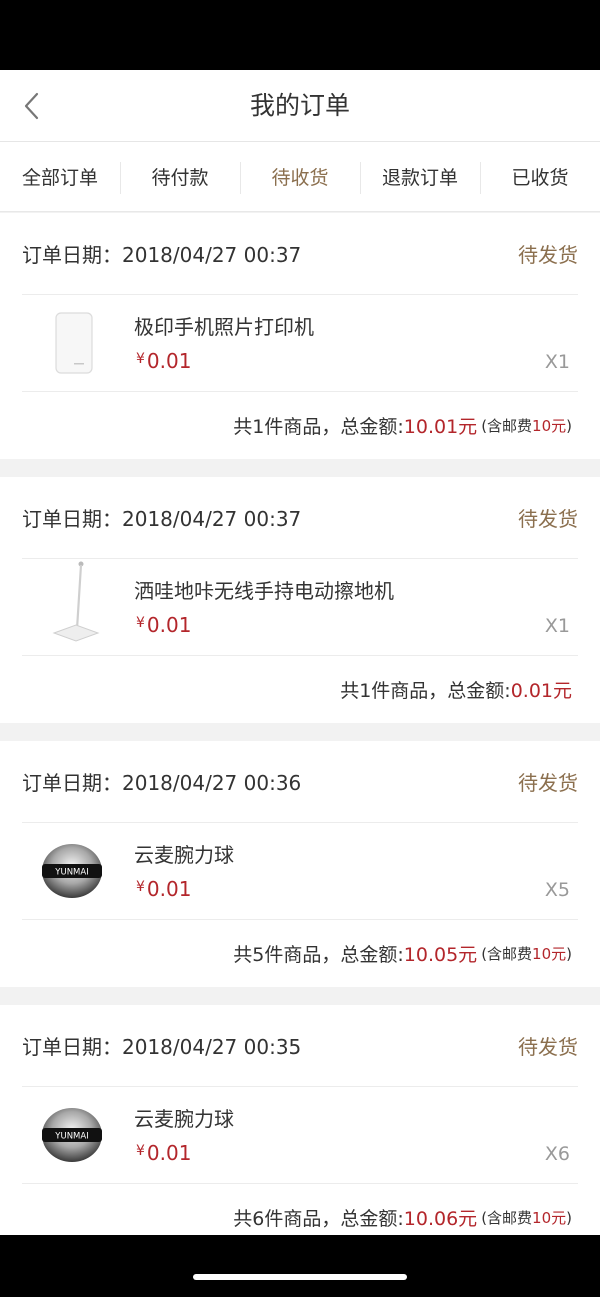 This screenshot has height=1297, width=600. Describe the element at coordinates (300, 607) in the screenshot. I see `order-item: 洒哇地咔无线手持电动擦地机 ¥0.01 X1` at that location.